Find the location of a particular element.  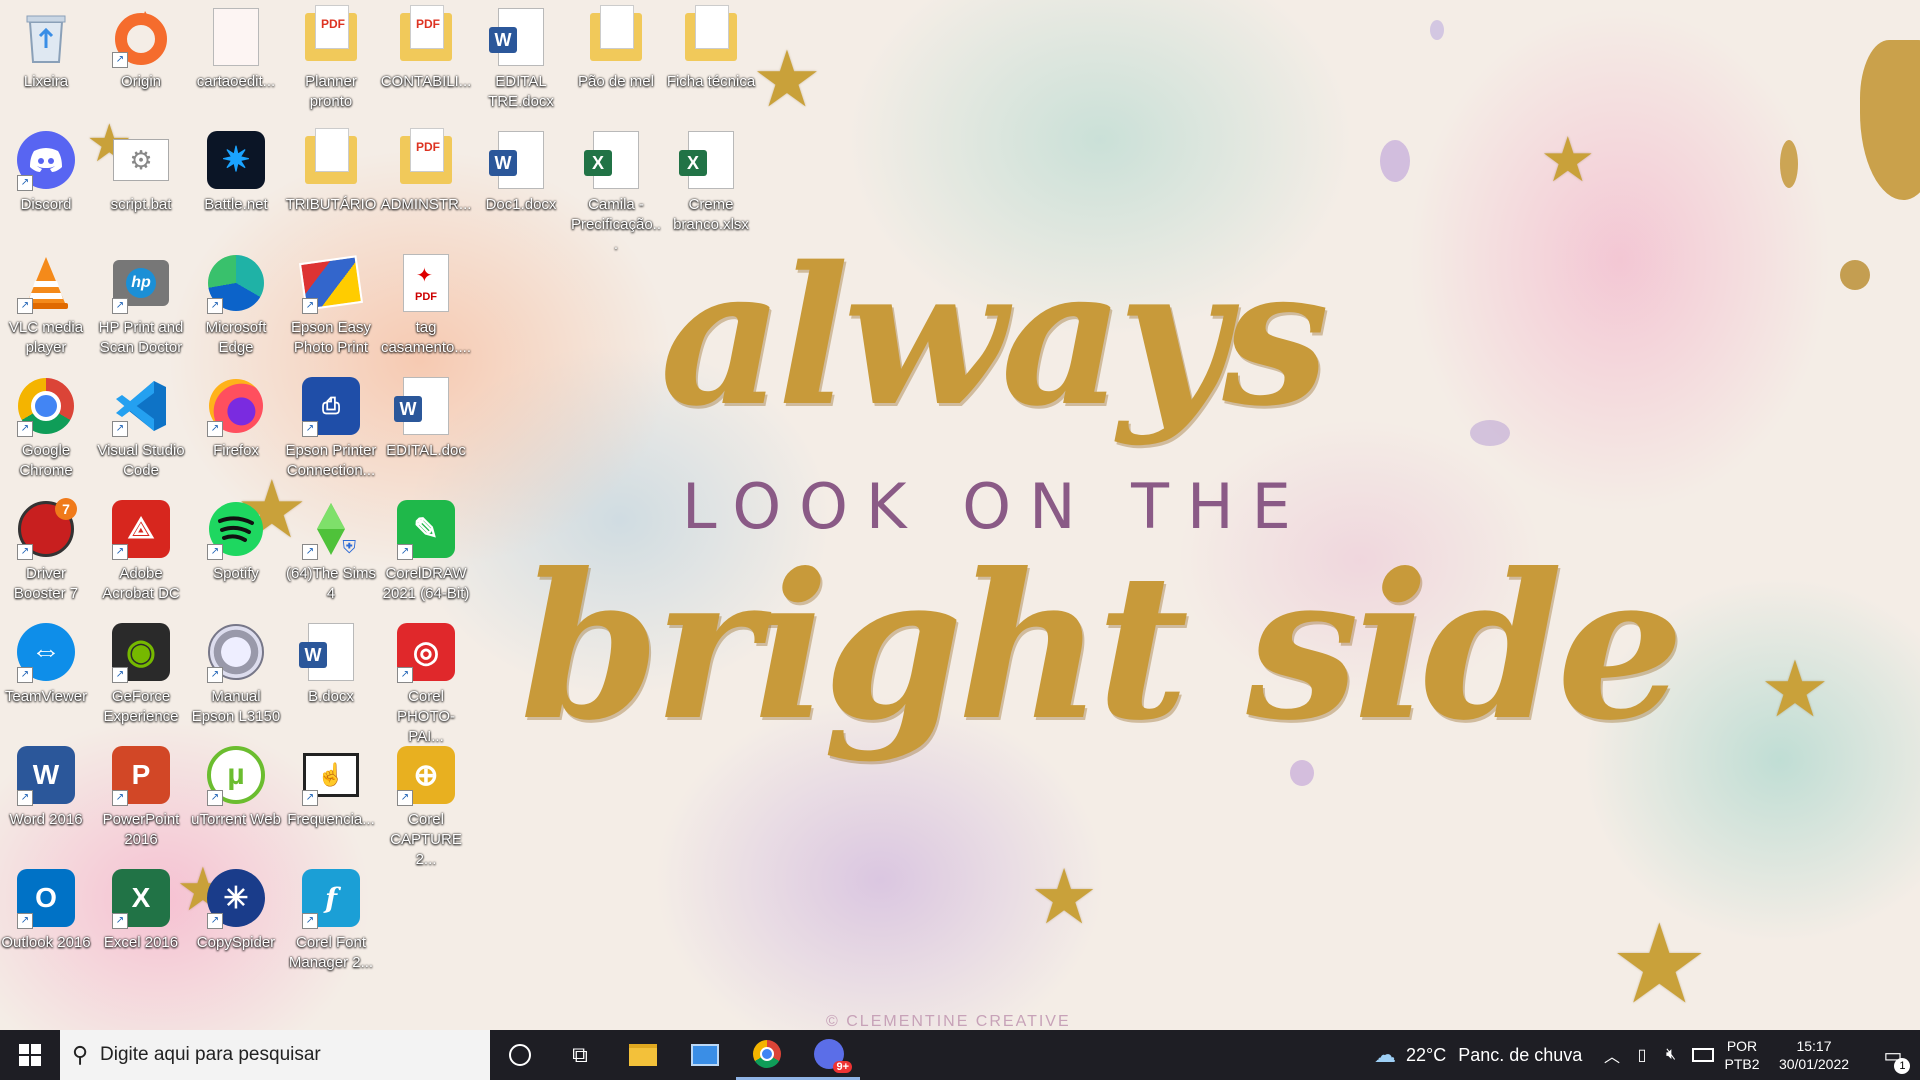

desktop-icon-utorrent: µ ↗ uTorrent Web is located at coordinates (236, 797).